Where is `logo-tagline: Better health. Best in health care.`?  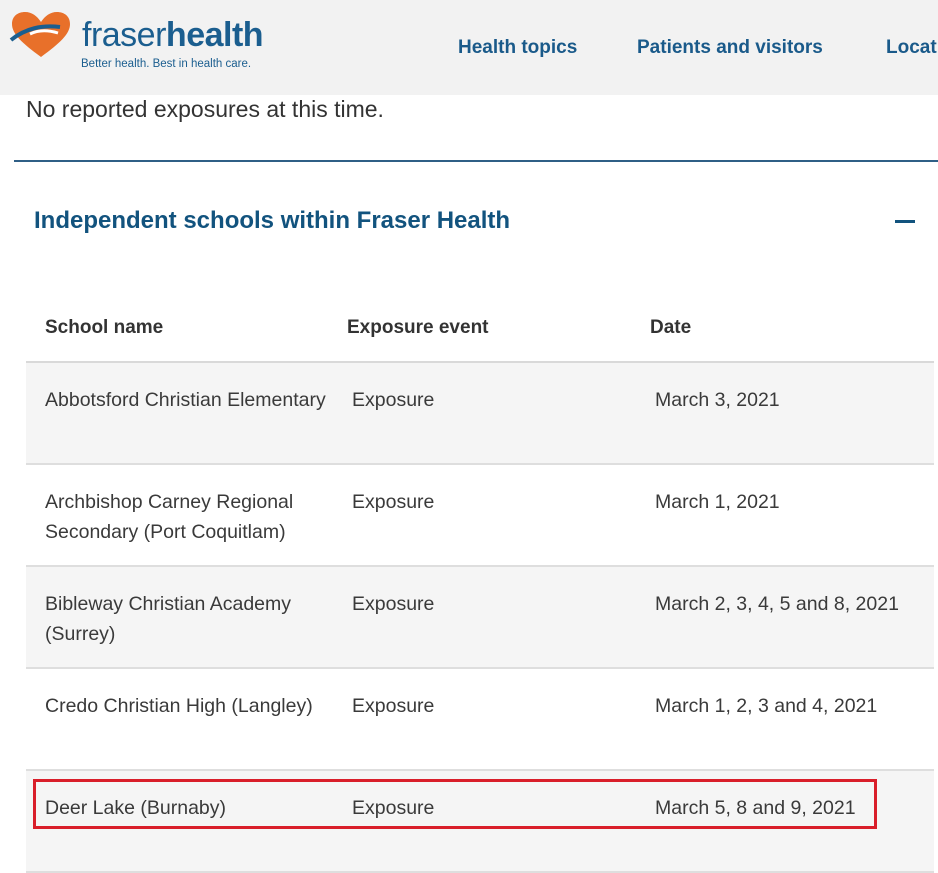
logo-tagline: Better health. Best in health care. is located at coordinates (166, 64).